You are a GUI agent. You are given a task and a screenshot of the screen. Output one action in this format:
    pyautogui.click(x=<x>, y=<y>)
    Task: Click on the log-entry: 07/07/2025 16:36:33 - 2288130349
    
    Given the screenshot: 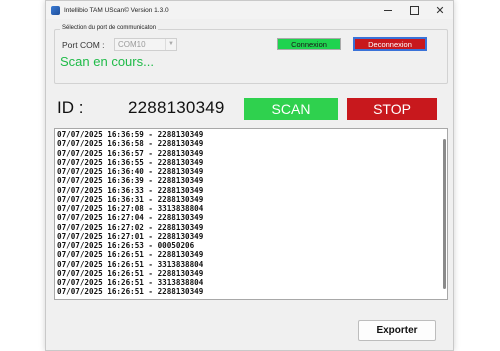 What is the action you would take?
    pyautogui.click(x=130, y=190)
    